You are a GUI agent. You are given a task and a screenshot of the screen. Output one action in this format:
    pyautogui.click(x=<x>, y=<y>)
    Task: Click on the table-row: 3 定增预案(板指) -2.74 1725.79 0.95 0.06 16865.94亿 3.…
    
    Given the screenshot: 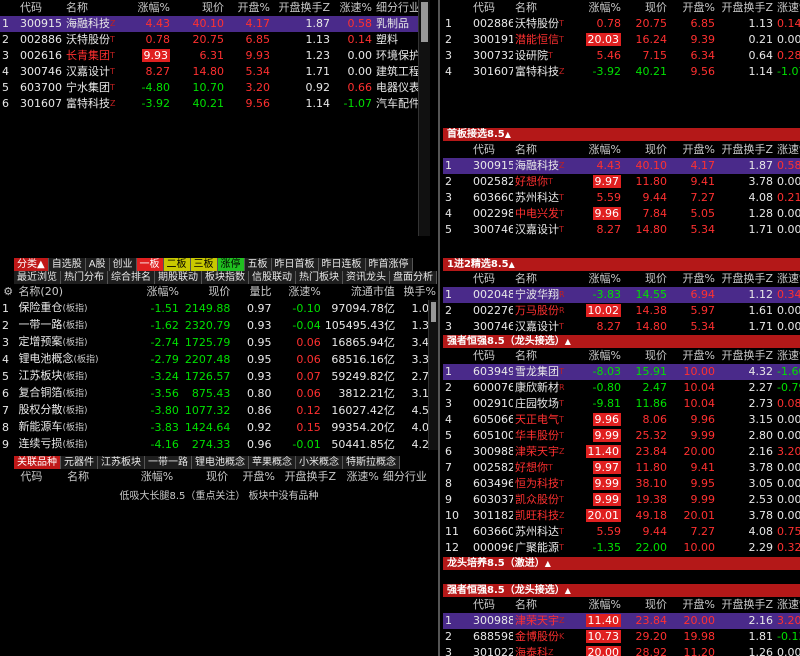 What is the action you would take?
    pyautogui.click(x=219, y=342)
    